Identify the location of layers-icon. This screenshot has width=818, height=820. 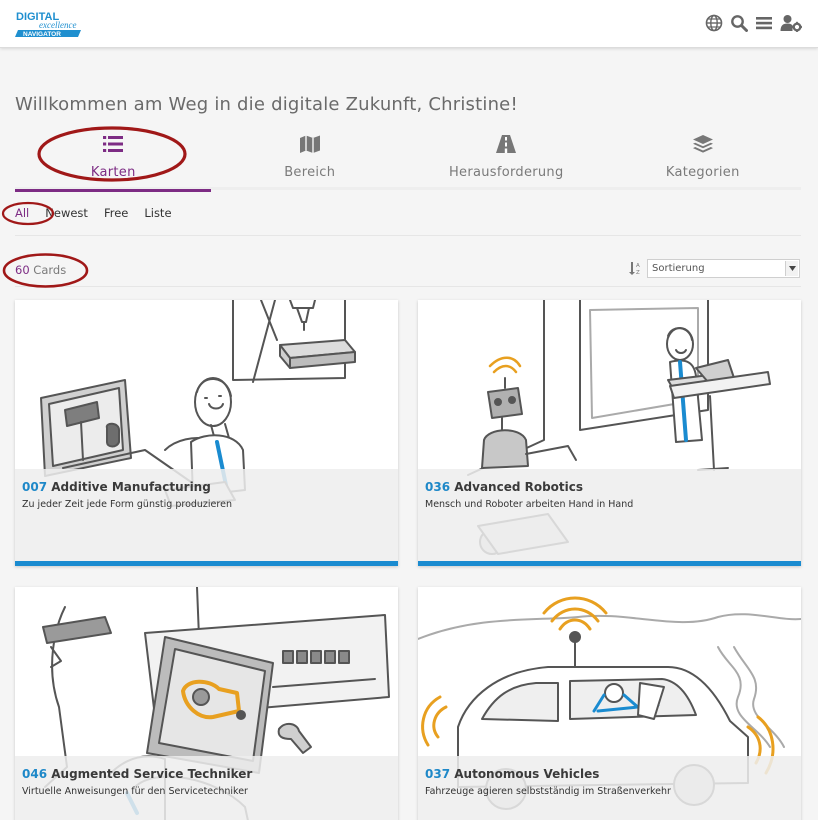
(703, 144).